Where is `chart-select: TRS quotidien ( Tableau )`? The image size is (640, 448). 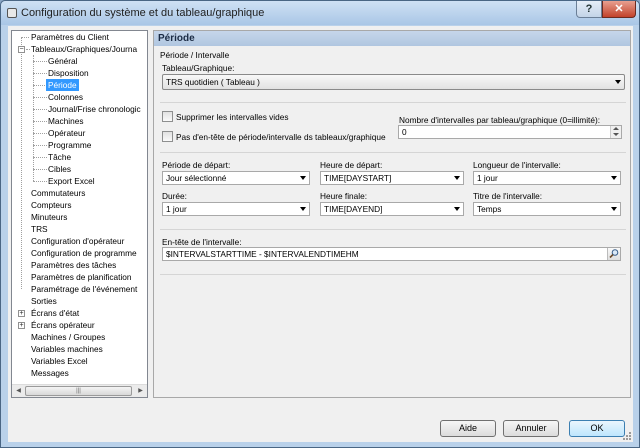
chart-select: TRS quotidien ( Tableau ) is located at coordinates (393, 82).